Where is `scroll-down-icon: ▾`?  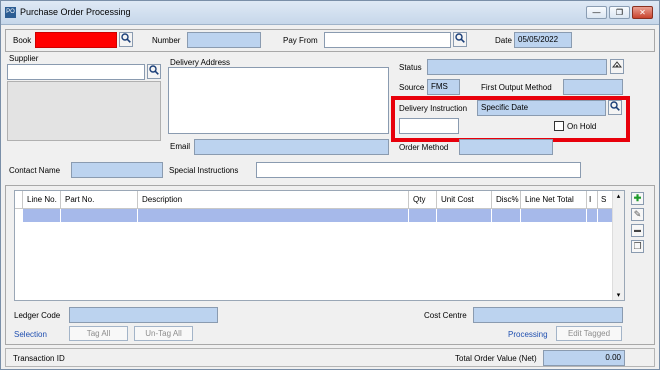
scroll-down-icon: ▾ is located at coordinates (618, 295).